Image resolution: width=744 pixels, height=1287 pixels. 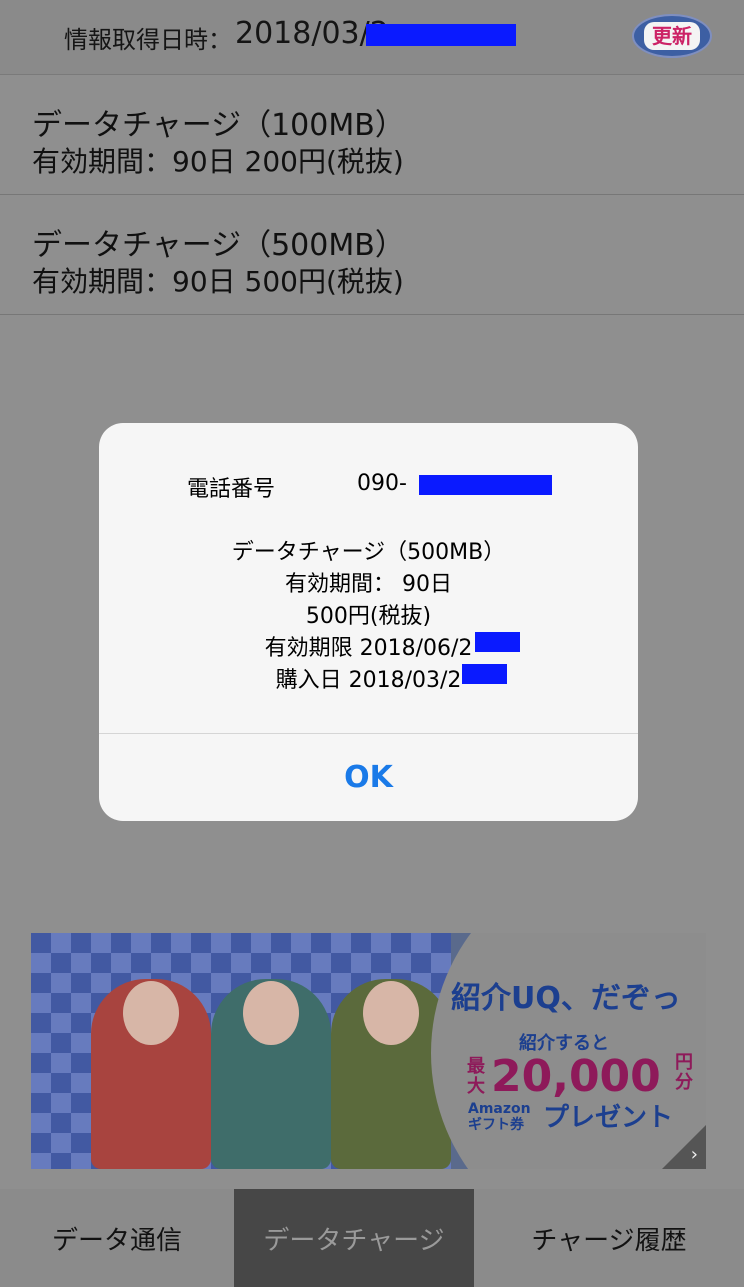 What do you see at coordinates (218, 125) in the screenshot?
I see `charge-option-name: データチャージ（100MB）` at bounding box center [218, 125].